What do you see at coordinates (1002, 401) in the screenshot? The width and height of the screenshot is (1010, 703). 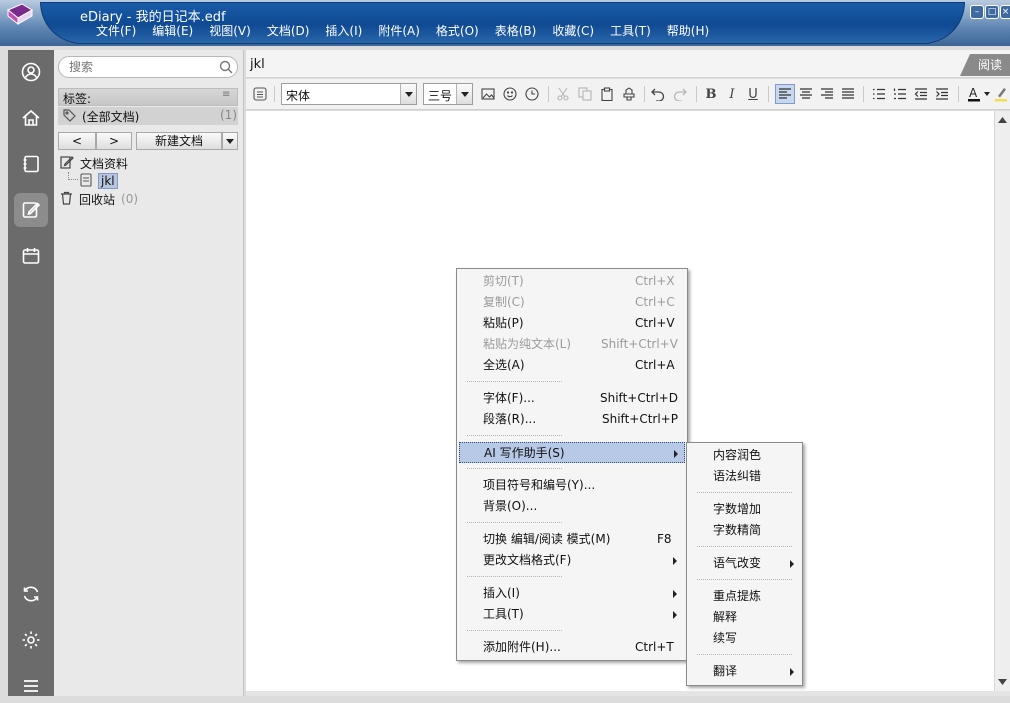 I see `vertical-scrollbar` at bounding box center [1002, 401].